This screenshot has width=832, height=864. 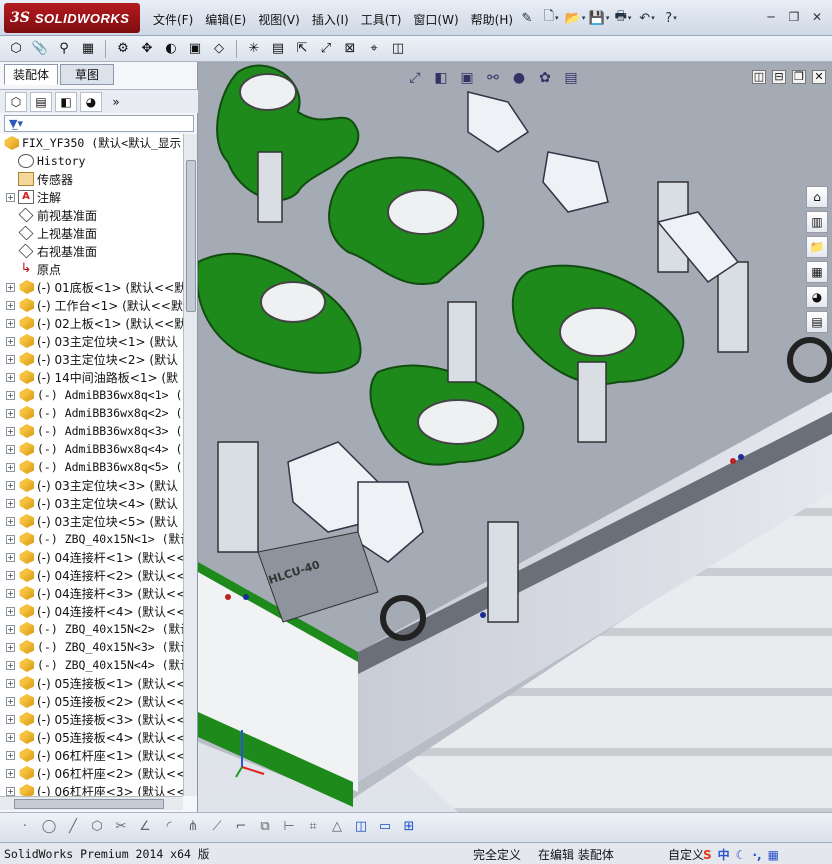 What do you see at coordinates (97, 828) in the screenshot?
I see `polygon-icon: ⬡` at bounding box center [97, 828].